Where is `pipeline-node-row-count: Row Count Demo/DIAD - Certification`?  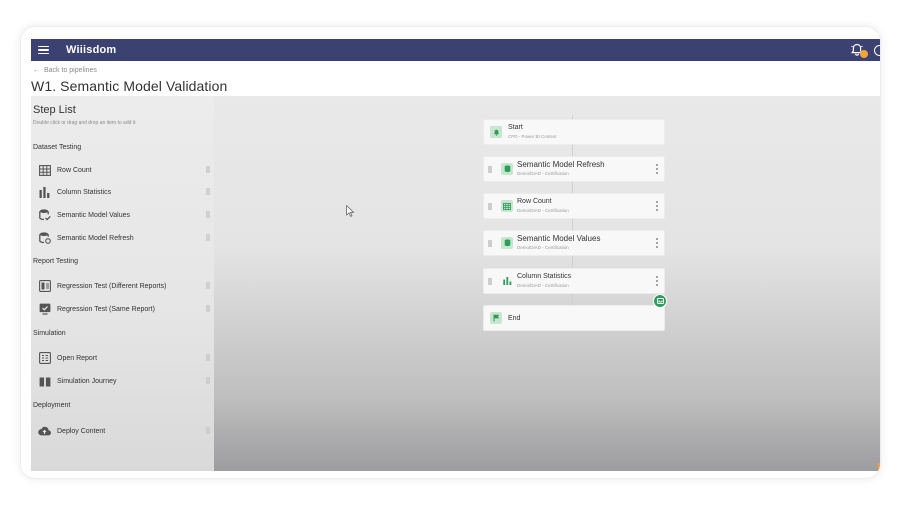 pipeline-node-row-count: Row Count Demo/DIAD - Certification is located at coordinates (574, 206).